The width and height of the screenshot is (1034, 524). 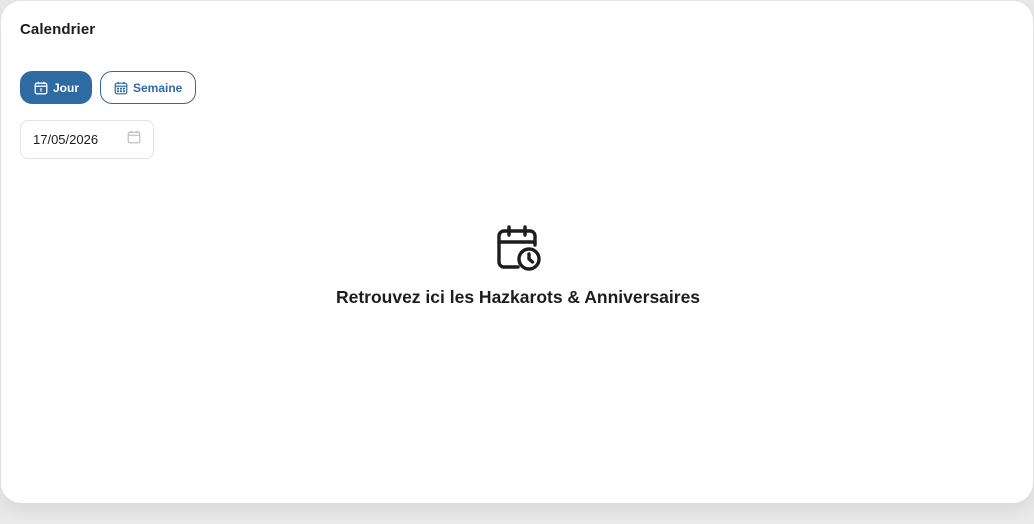 What do you see at coordinates (66, 87) in the screenshot?
I see `day-view-label: Jour` at bounding box center [66, 87].